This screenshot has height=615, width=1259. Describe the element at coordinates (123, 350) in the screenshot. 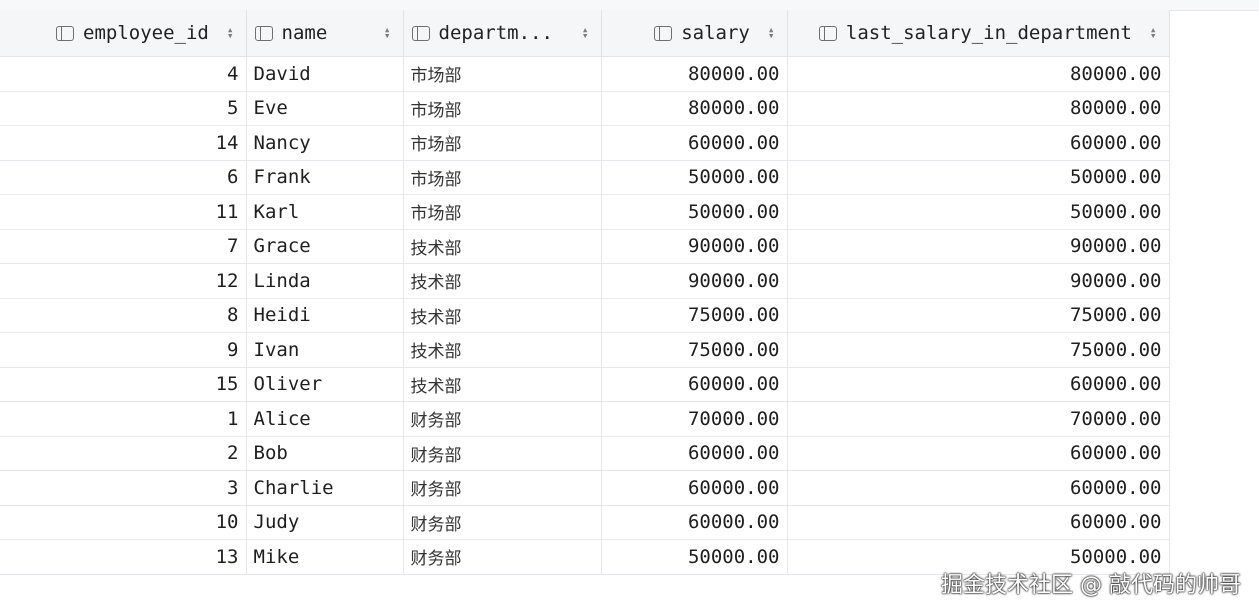

I see `cell-employee-id: 9` at that location.